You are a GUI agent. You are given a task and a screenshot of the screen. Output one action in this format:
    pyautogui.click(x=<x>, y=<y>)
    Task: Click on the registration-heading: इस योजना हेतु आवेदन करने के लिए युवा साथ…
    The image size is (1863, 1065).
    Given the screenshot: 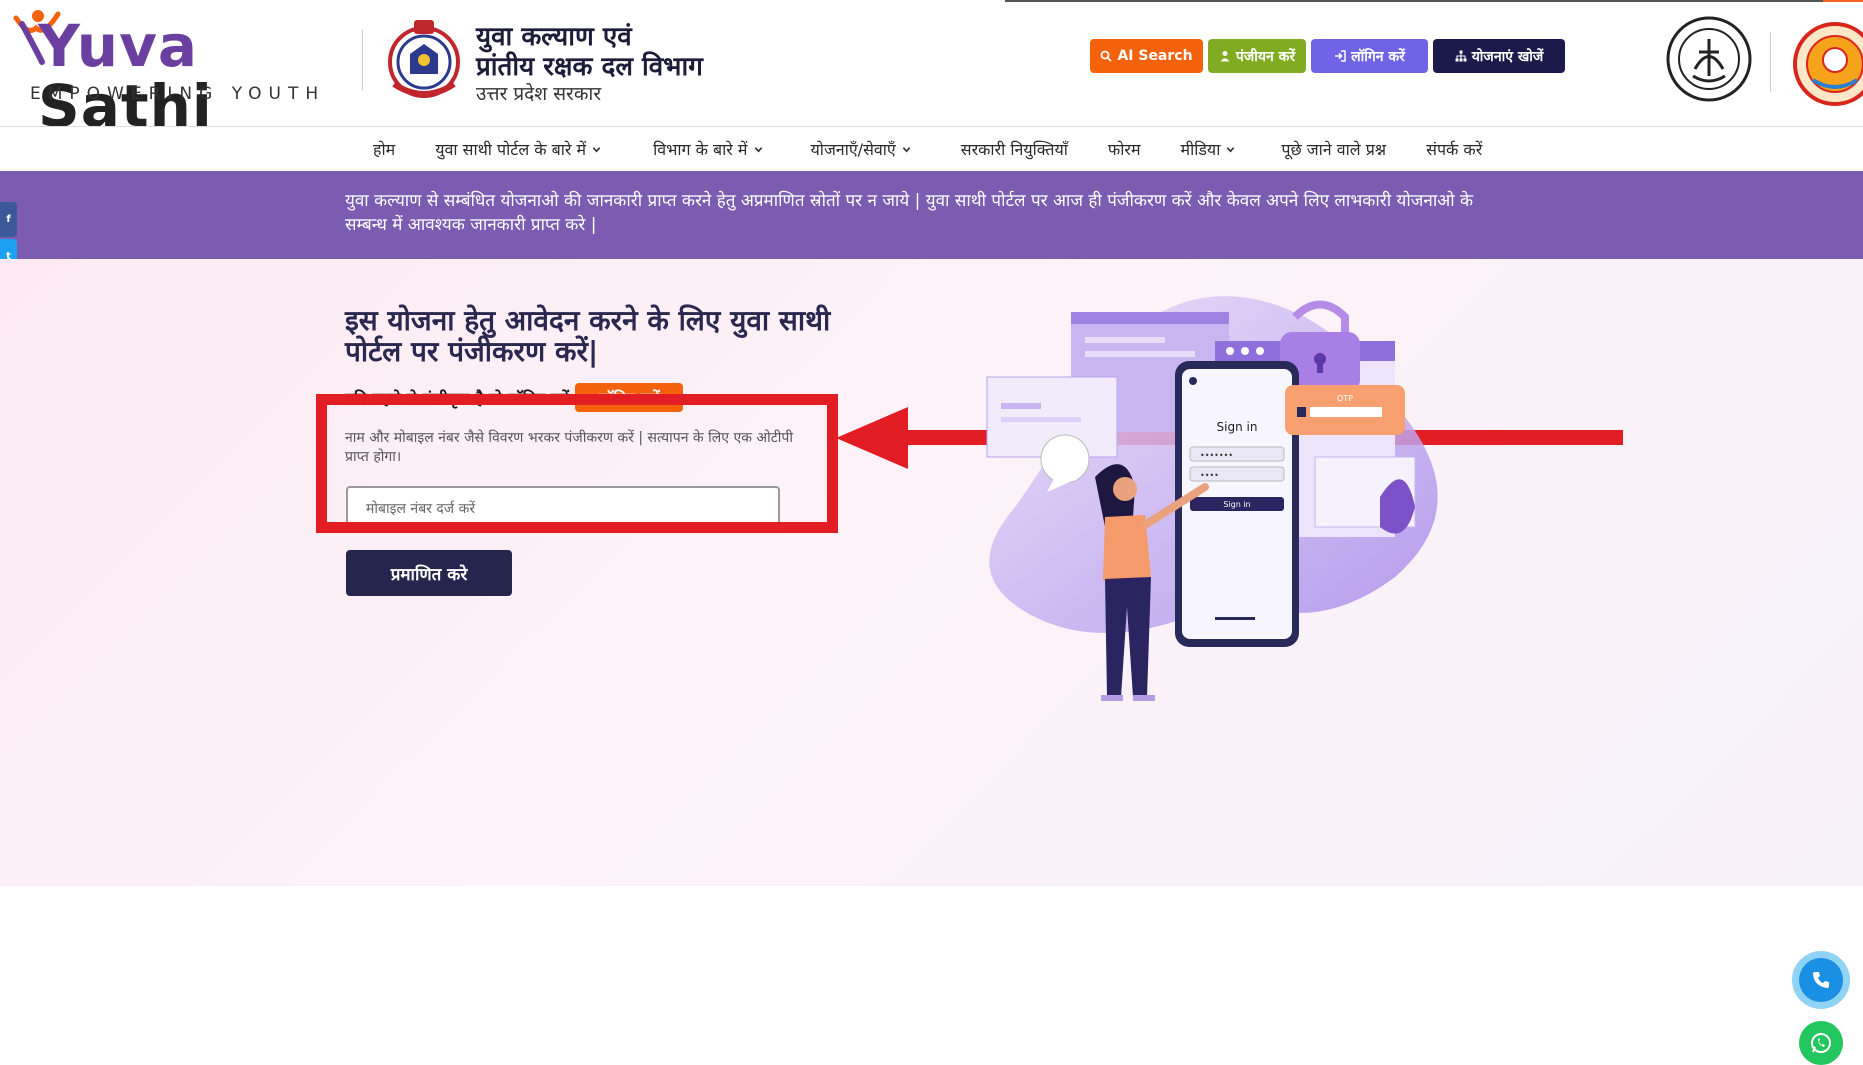 What is the action you would take?
    pyautogui.click(x=588, y=336)
    